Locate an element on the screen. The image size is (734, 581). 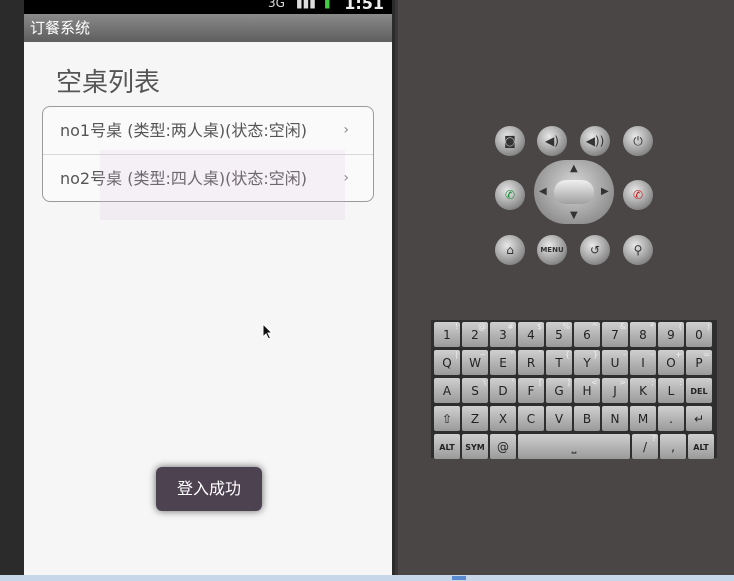
key-4-6: ALT is located at coordinates (701, 446).